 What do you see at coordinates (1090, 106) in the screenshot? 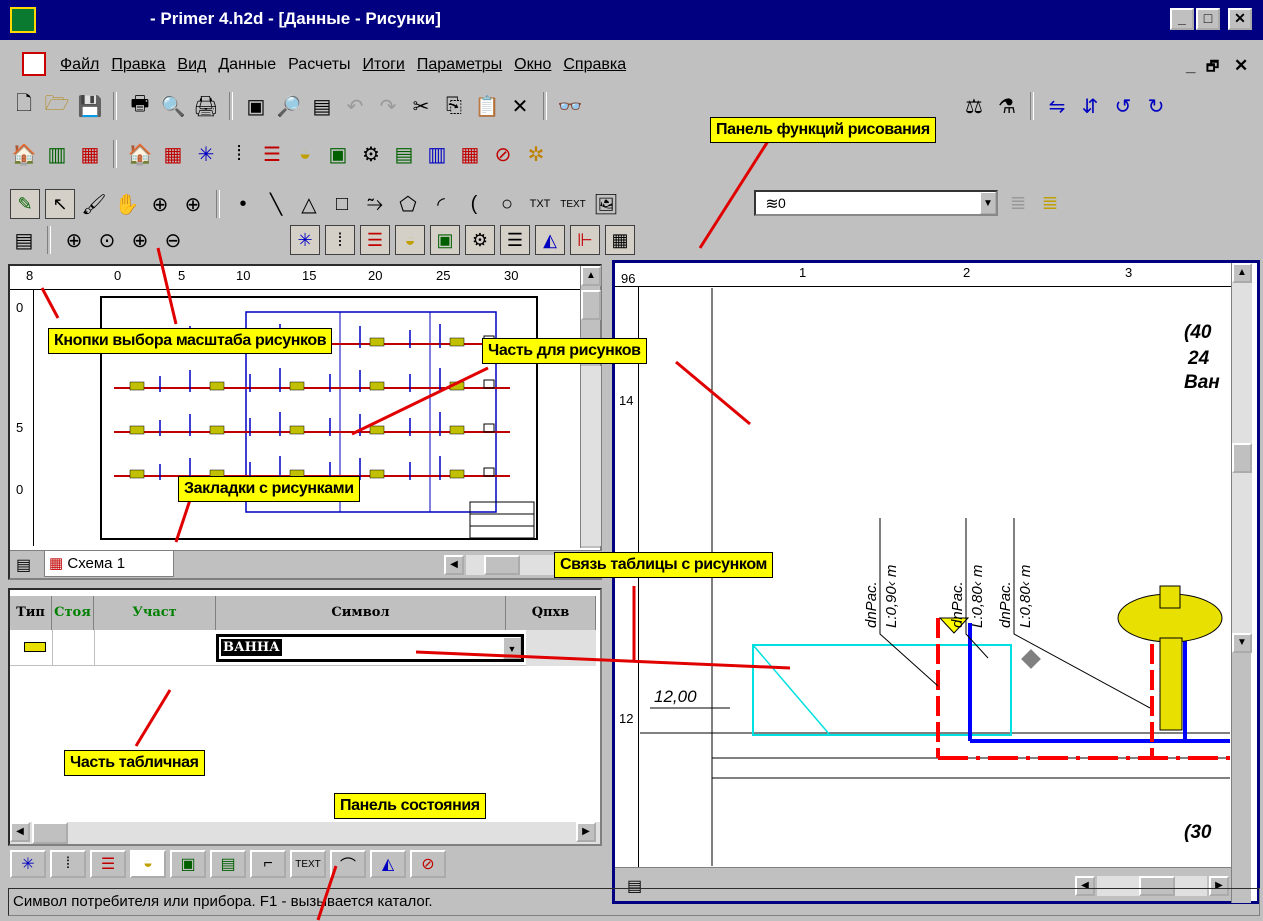
I see `flip-vertical-icon: ⇵` at bounding box center [1090, 106].